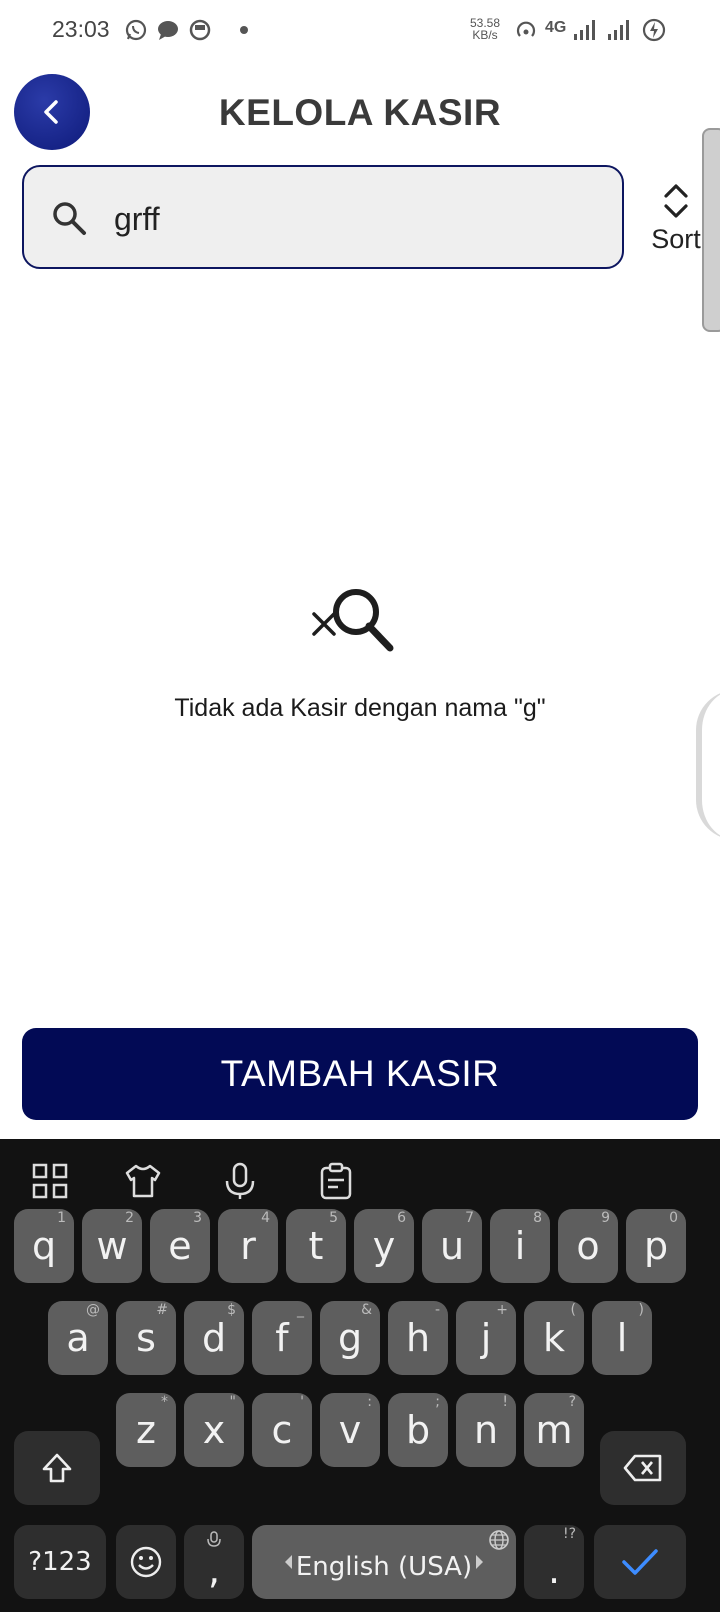 The height and width of the screenshot is (1612, 720). What do you see at coordinates (69, 218) in the screenshot?
I see `search-icon` at bounding box center [69, 218].